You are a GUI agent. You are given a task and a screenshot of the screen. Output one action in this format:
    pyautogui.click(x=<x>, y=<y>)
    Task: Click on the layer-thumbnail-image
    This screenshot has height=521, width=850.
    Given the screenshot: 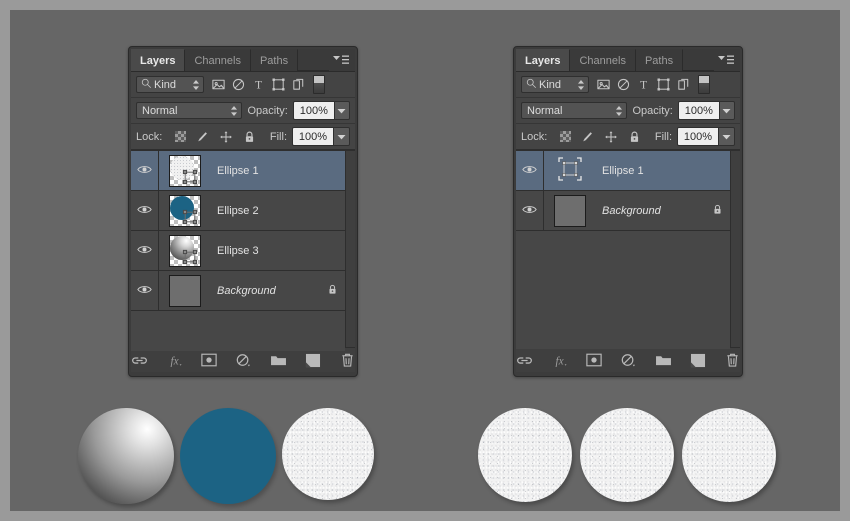 What is the action you would take?
    pyautogui.click(x=185, y=250)
    